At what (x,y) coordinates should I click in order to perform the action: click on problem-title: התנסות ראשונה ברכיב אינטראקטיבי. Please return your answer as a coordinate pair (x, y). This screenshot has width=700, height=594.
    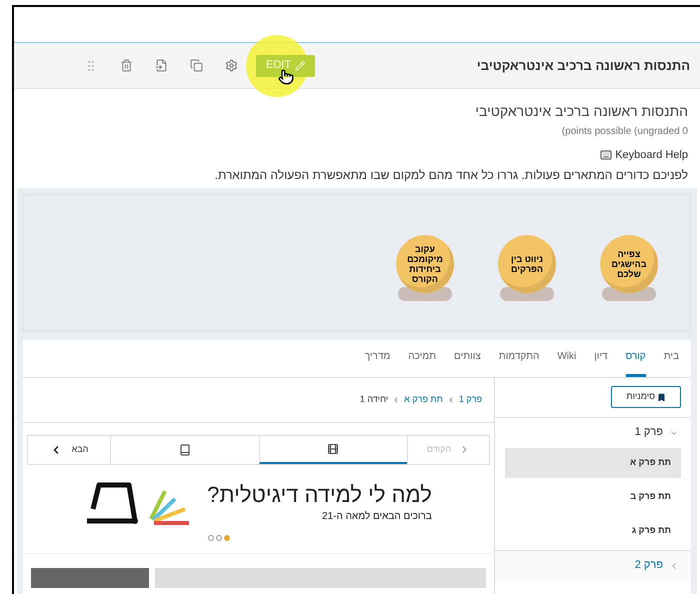
    Looking at the image, I should click on (581, 111).